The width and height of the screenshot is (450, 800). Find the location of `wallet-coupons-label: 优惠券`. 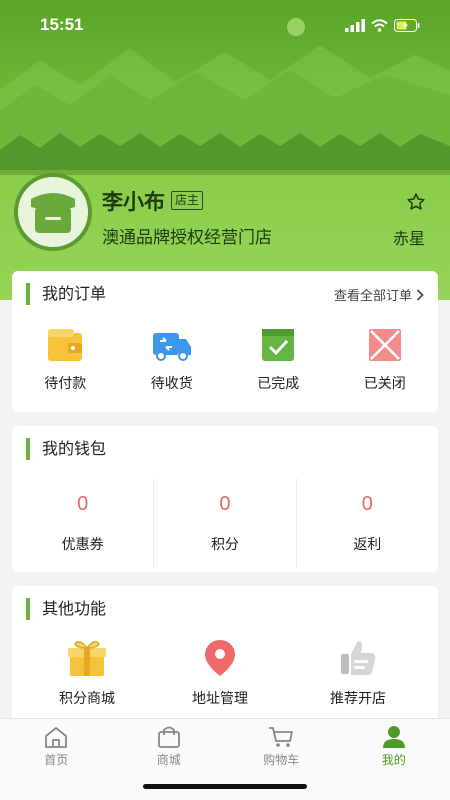

wallet-coupons-label: 优惠券 is located at coordinates (82, 544).